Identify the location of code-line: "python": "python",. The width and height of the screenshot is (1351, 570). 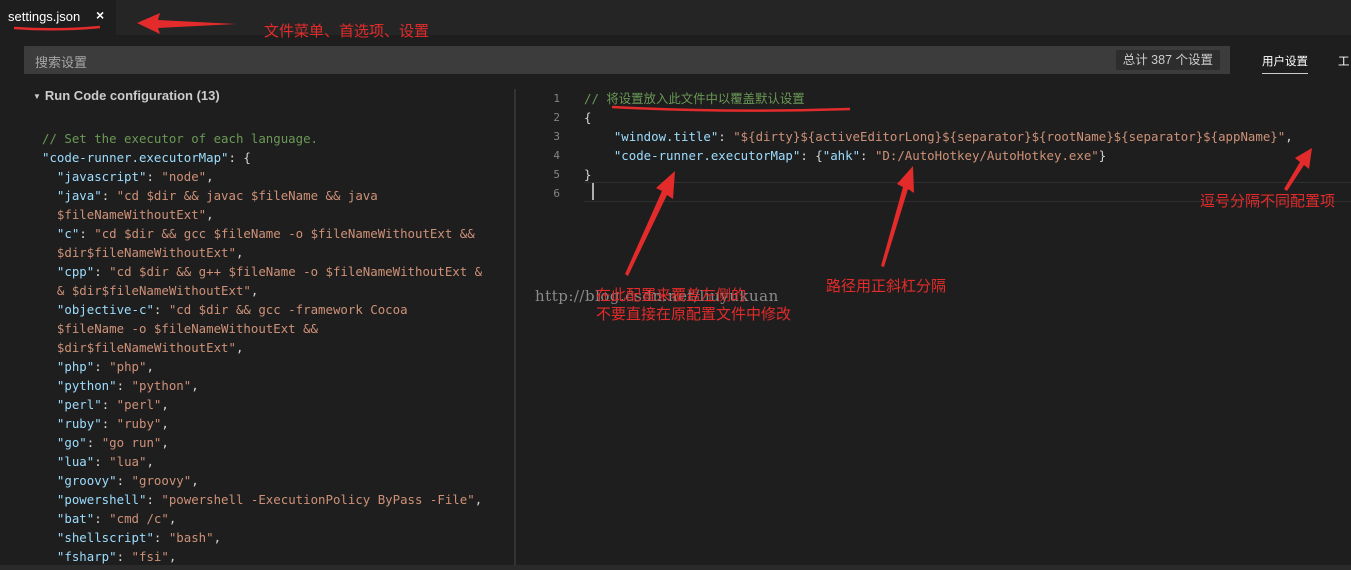
(262, 385).